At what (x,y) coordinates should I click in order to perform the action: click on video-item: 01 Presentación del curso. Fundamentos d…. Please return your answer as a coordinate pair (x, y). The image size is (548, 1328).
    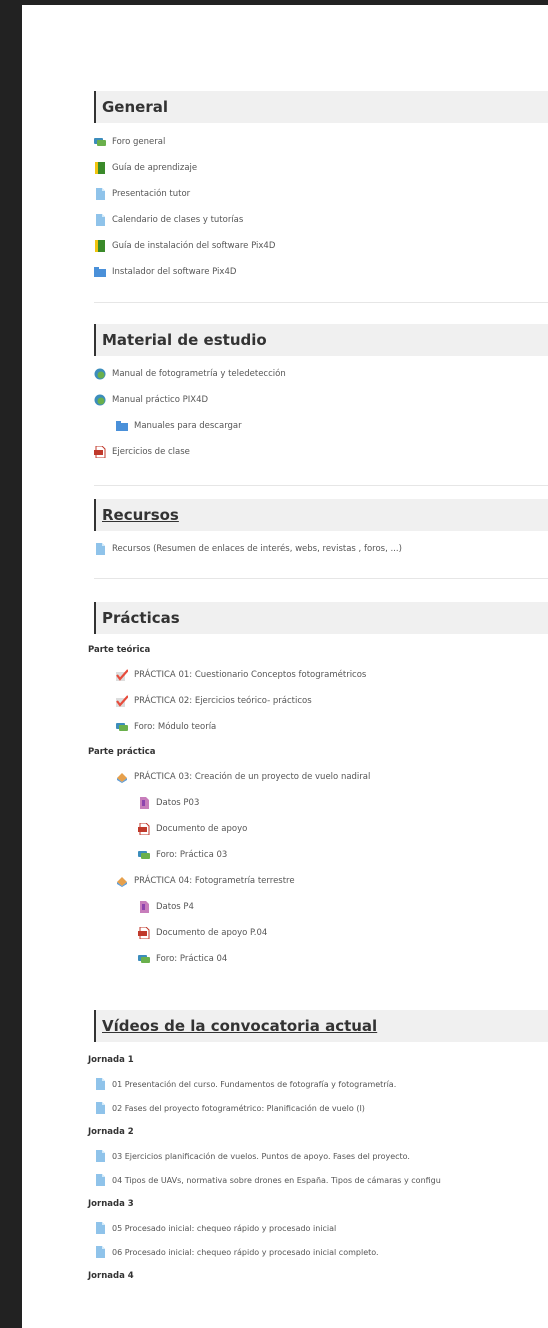
    Looking at the image, I should click on (321, 1084).